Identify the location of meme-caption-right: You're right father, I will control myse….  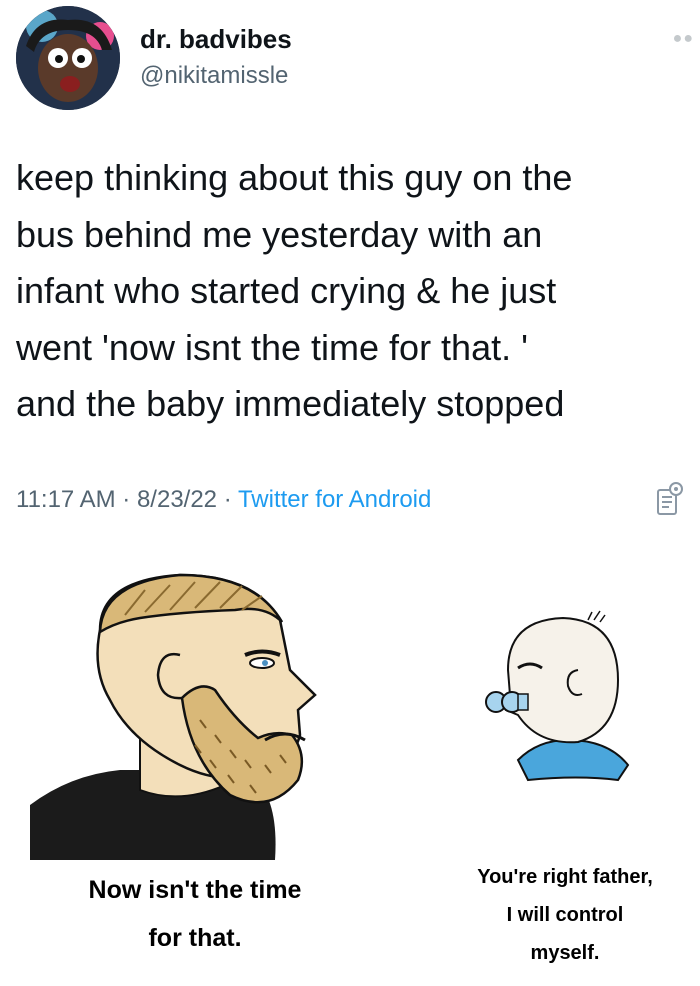
(565, 915).